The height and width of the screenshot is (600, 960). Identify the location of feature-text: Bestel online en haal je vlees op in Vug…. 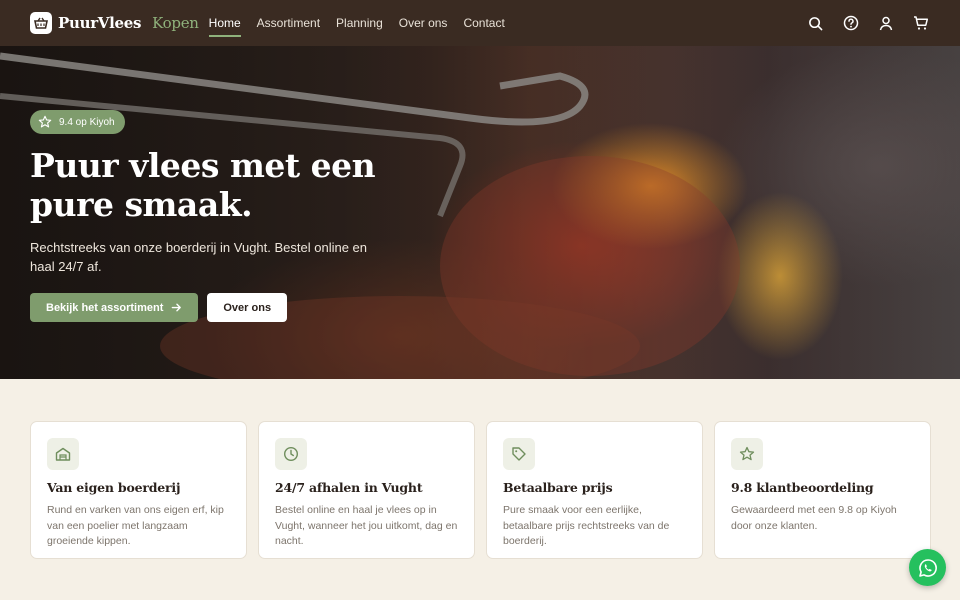
(366, 525).